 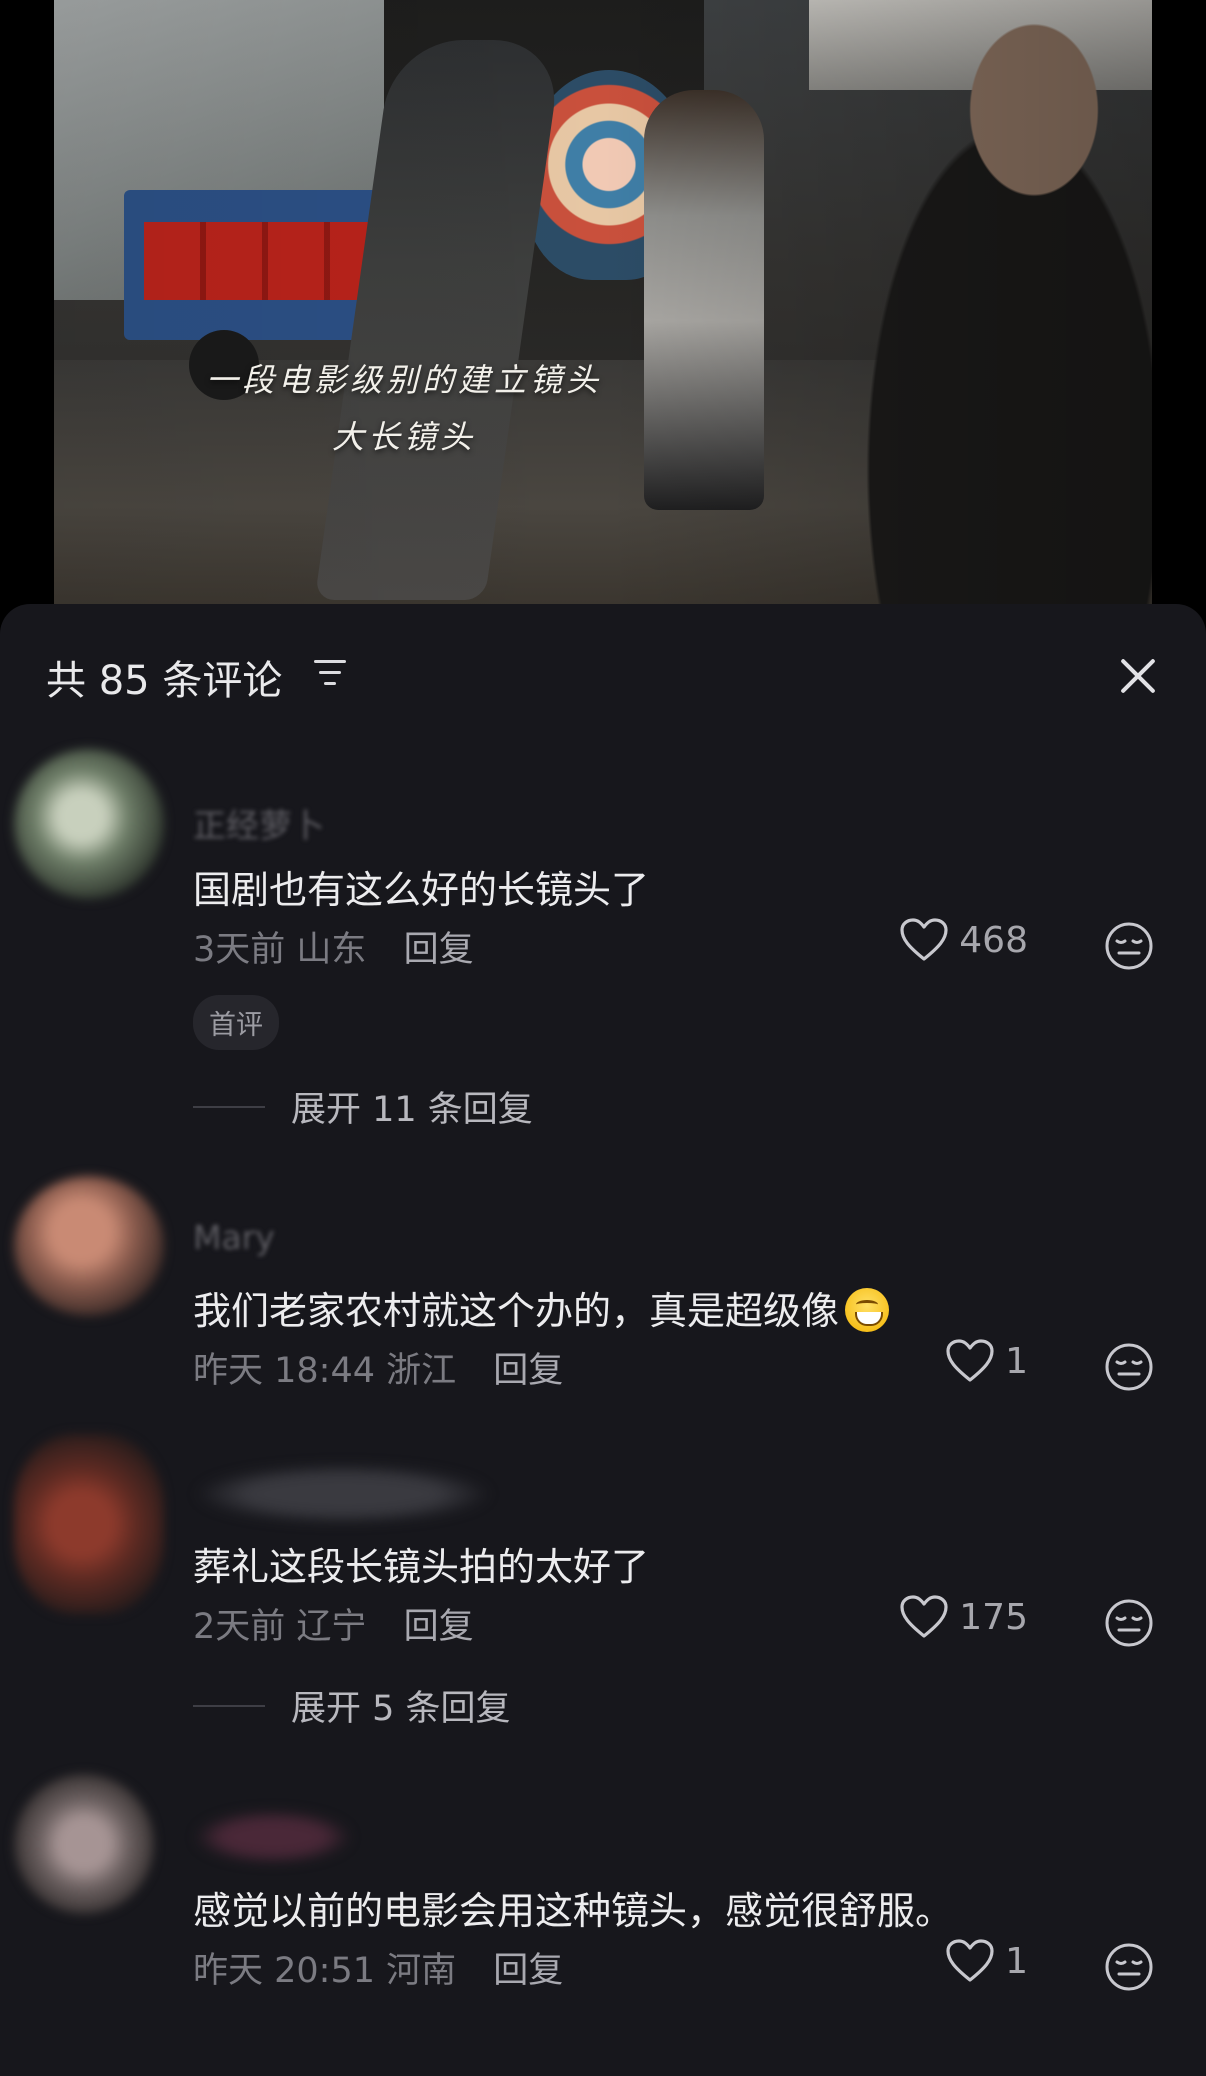 What do you see at coordinates (993, 1617) in the screenshot?
I see `like-count: 175` at bounding box center [993, 1617].